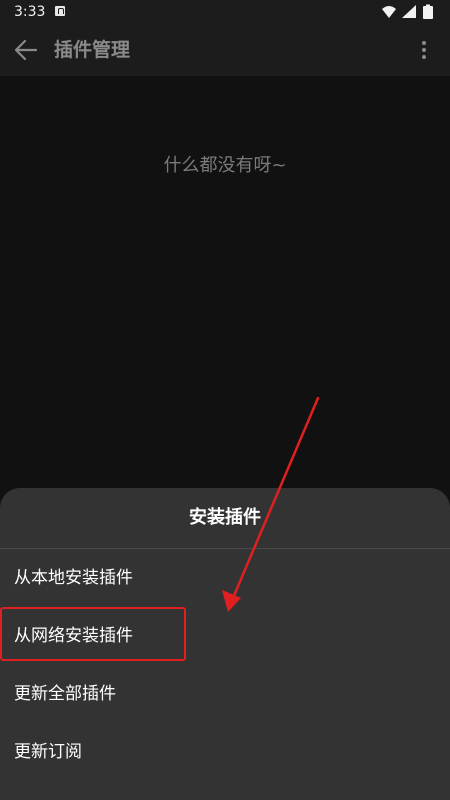 The height and width of the screenshot is (800, 450). I want to click on status-icons, so click(407, 11).